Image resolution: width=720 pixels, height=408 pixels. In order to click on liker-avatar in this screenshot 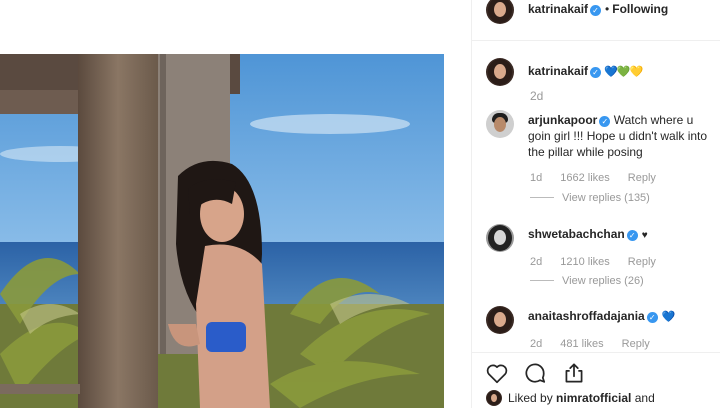, I will do `click(494, 398)`.